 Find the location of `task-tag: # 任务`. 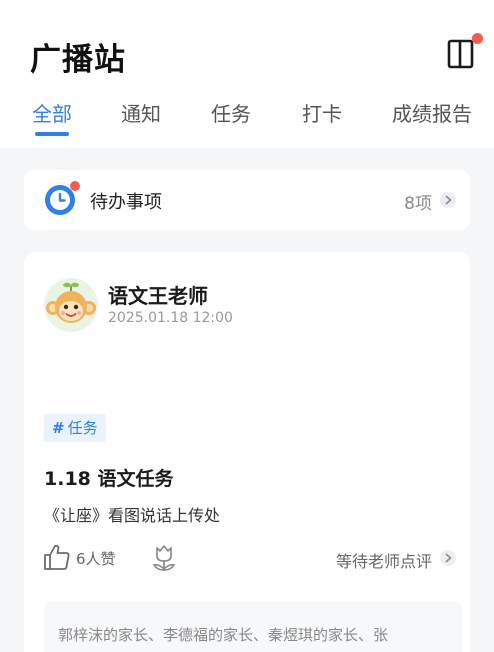

task-tag: # 任务 is located at coordinates (75, 428).